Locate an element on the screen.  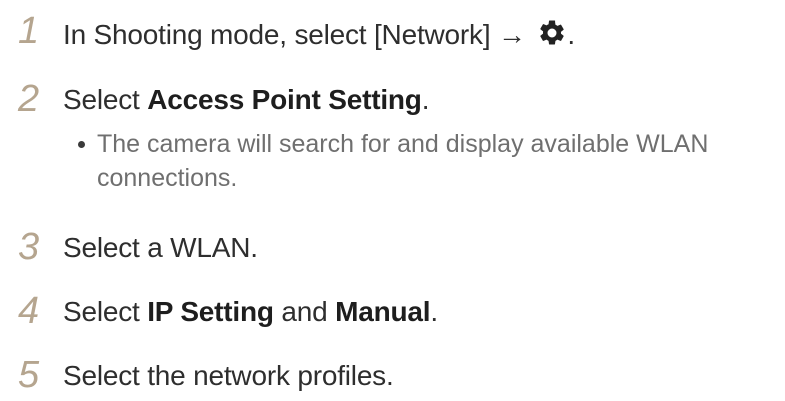
step-text-part: In Shooting mode, select [Network] → is located at coordinates (298, 34).